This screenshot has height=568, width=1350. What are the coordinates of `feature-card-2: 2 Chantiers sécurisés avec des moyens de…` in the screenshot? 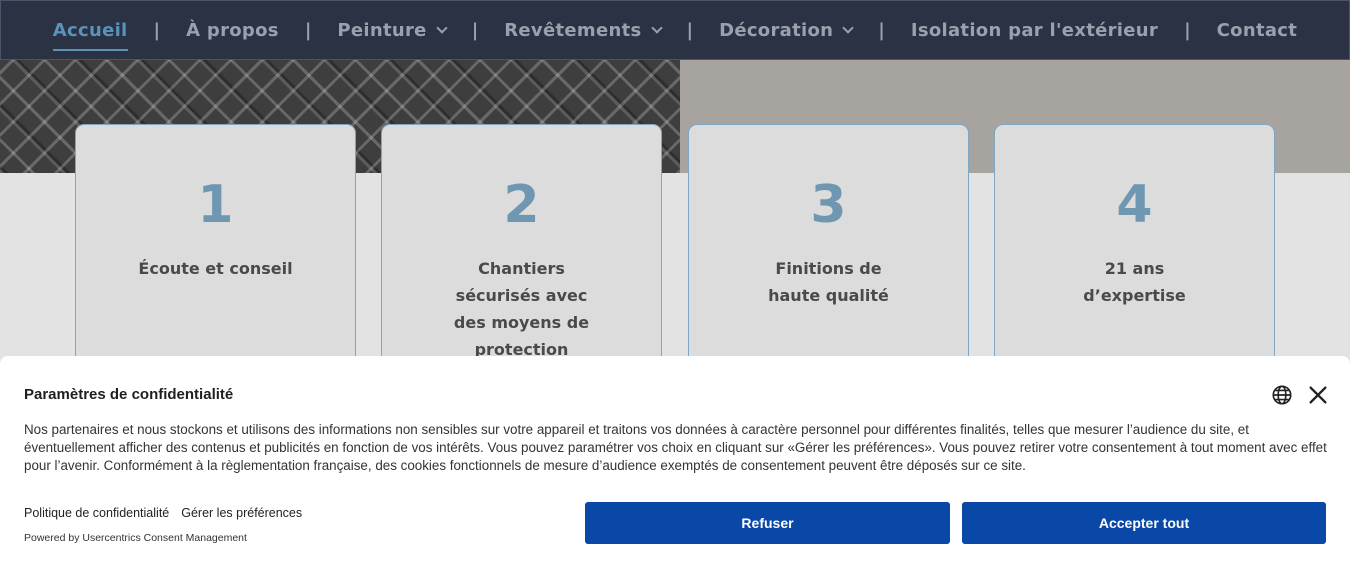 It's located at (521, 254).